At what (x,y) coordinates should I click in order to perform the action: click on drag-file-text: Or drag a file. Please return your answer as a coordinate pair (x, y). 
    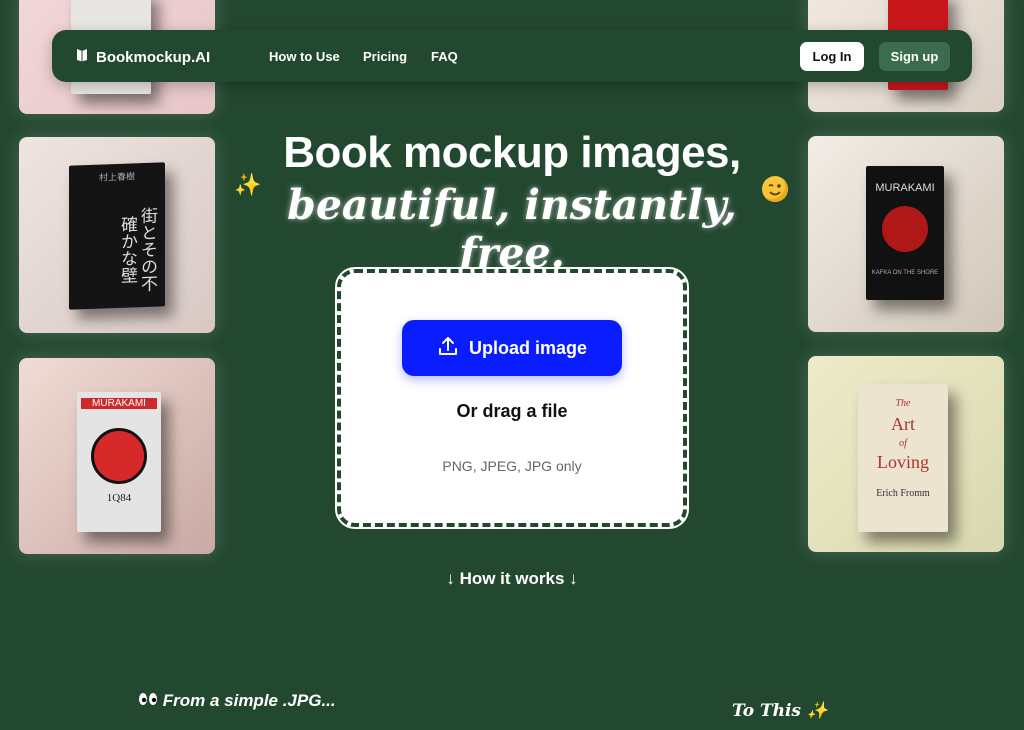
    Looking at the image, I should click on (512, 411).